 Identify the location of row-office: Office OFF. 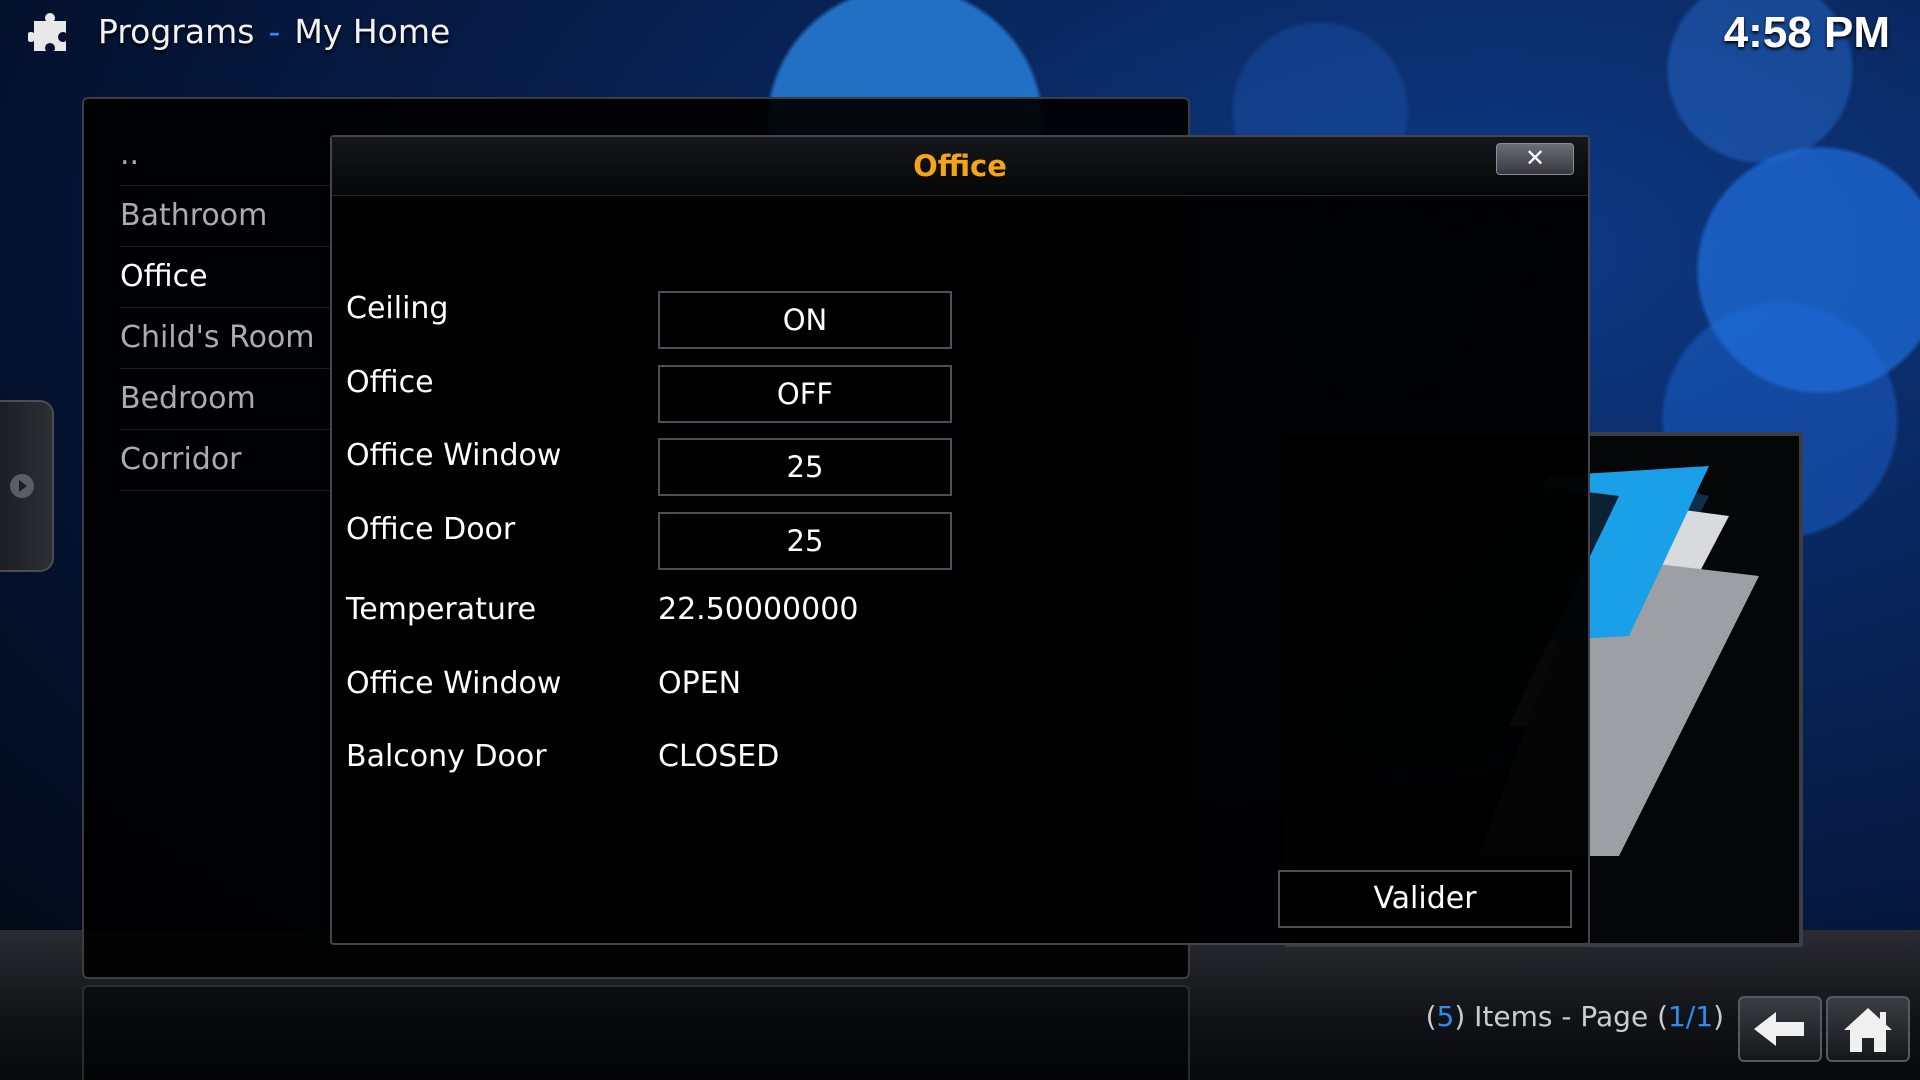
(682, 390).